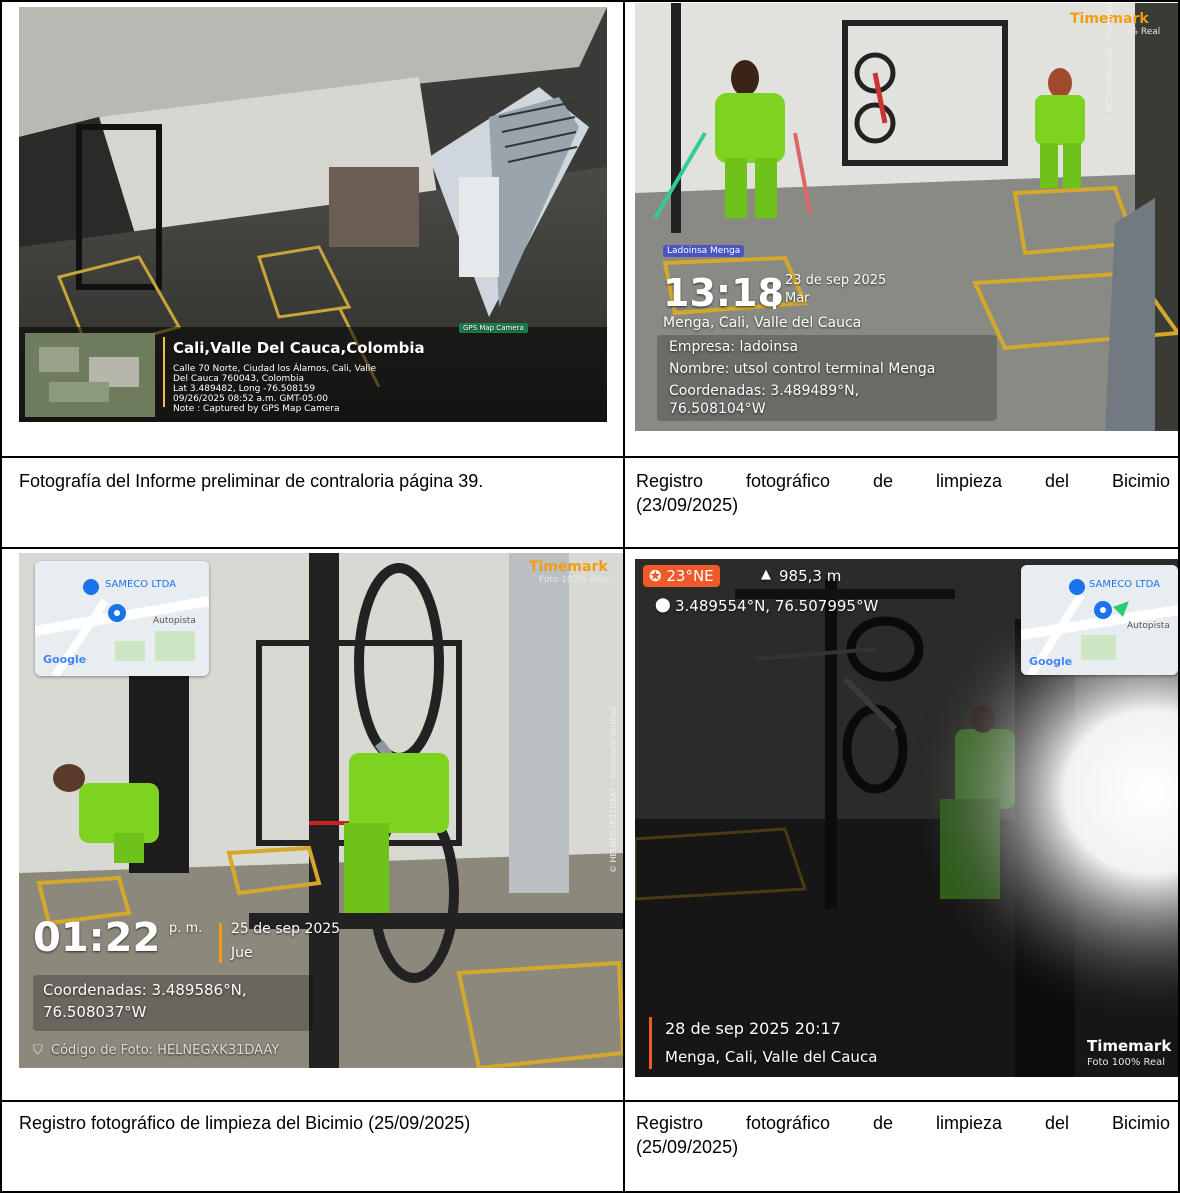 The width and height of the screenshot is (1180, 1193). What do you see at coordinates (753, 1028) in the screenshot?
I see `photo4-datetime: 28 de sep 2025 20:17` at bounding box center [753, 1028].